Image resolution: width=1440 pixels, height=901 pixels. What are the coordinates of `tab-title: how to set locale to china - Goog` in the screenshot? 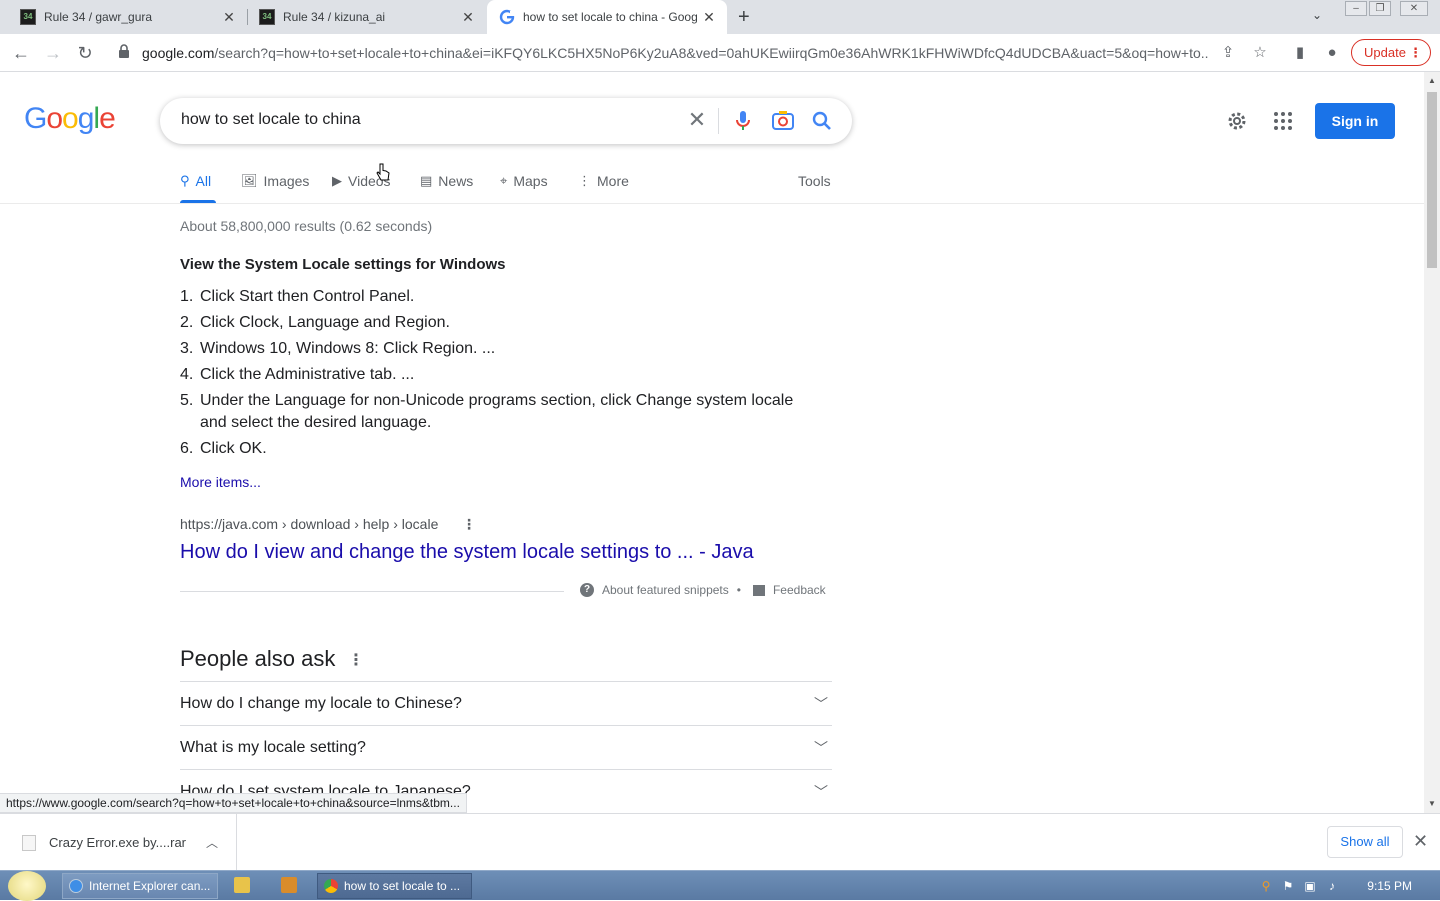 It's located at (610, 17).